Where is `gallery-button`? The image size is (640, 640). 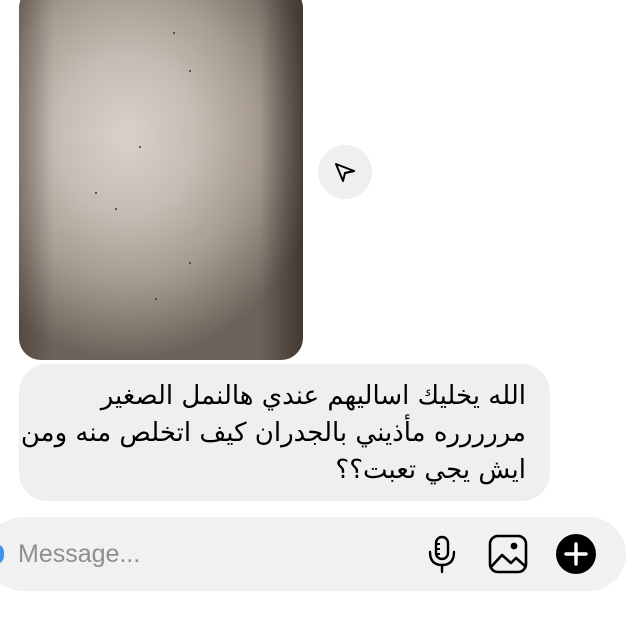 gallery-button is located at coordinates (508, 554).